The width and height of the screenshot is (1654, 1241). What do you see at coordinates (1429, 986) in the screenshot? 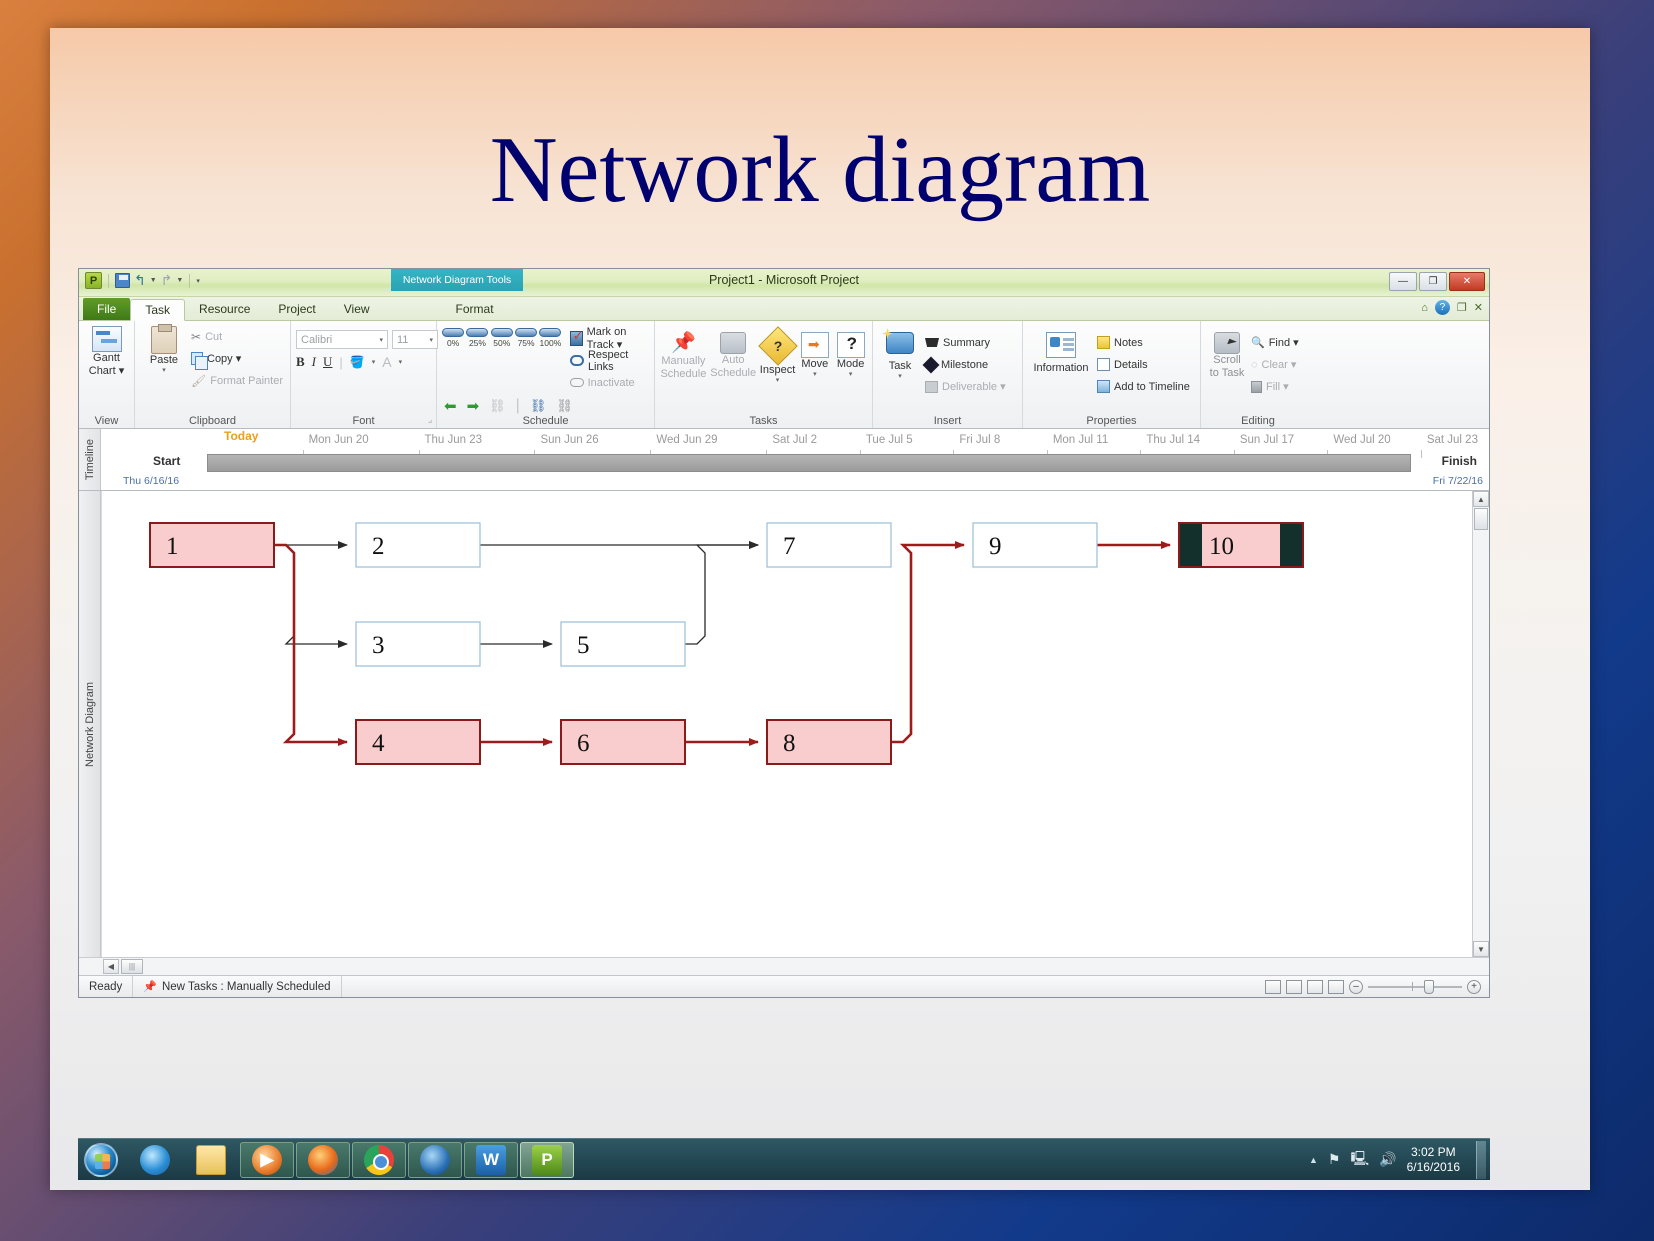
I see `zoom-slider-thumb` at bounding box center [1429, 986].